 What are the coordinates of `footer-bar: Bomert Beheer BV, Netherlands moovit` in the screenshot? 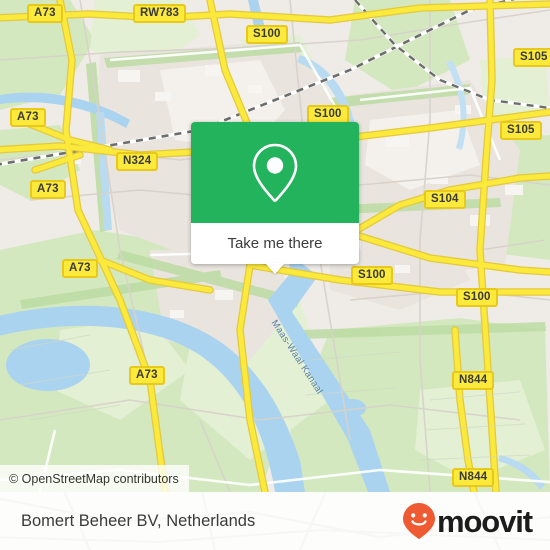 It's located at (275, 521).